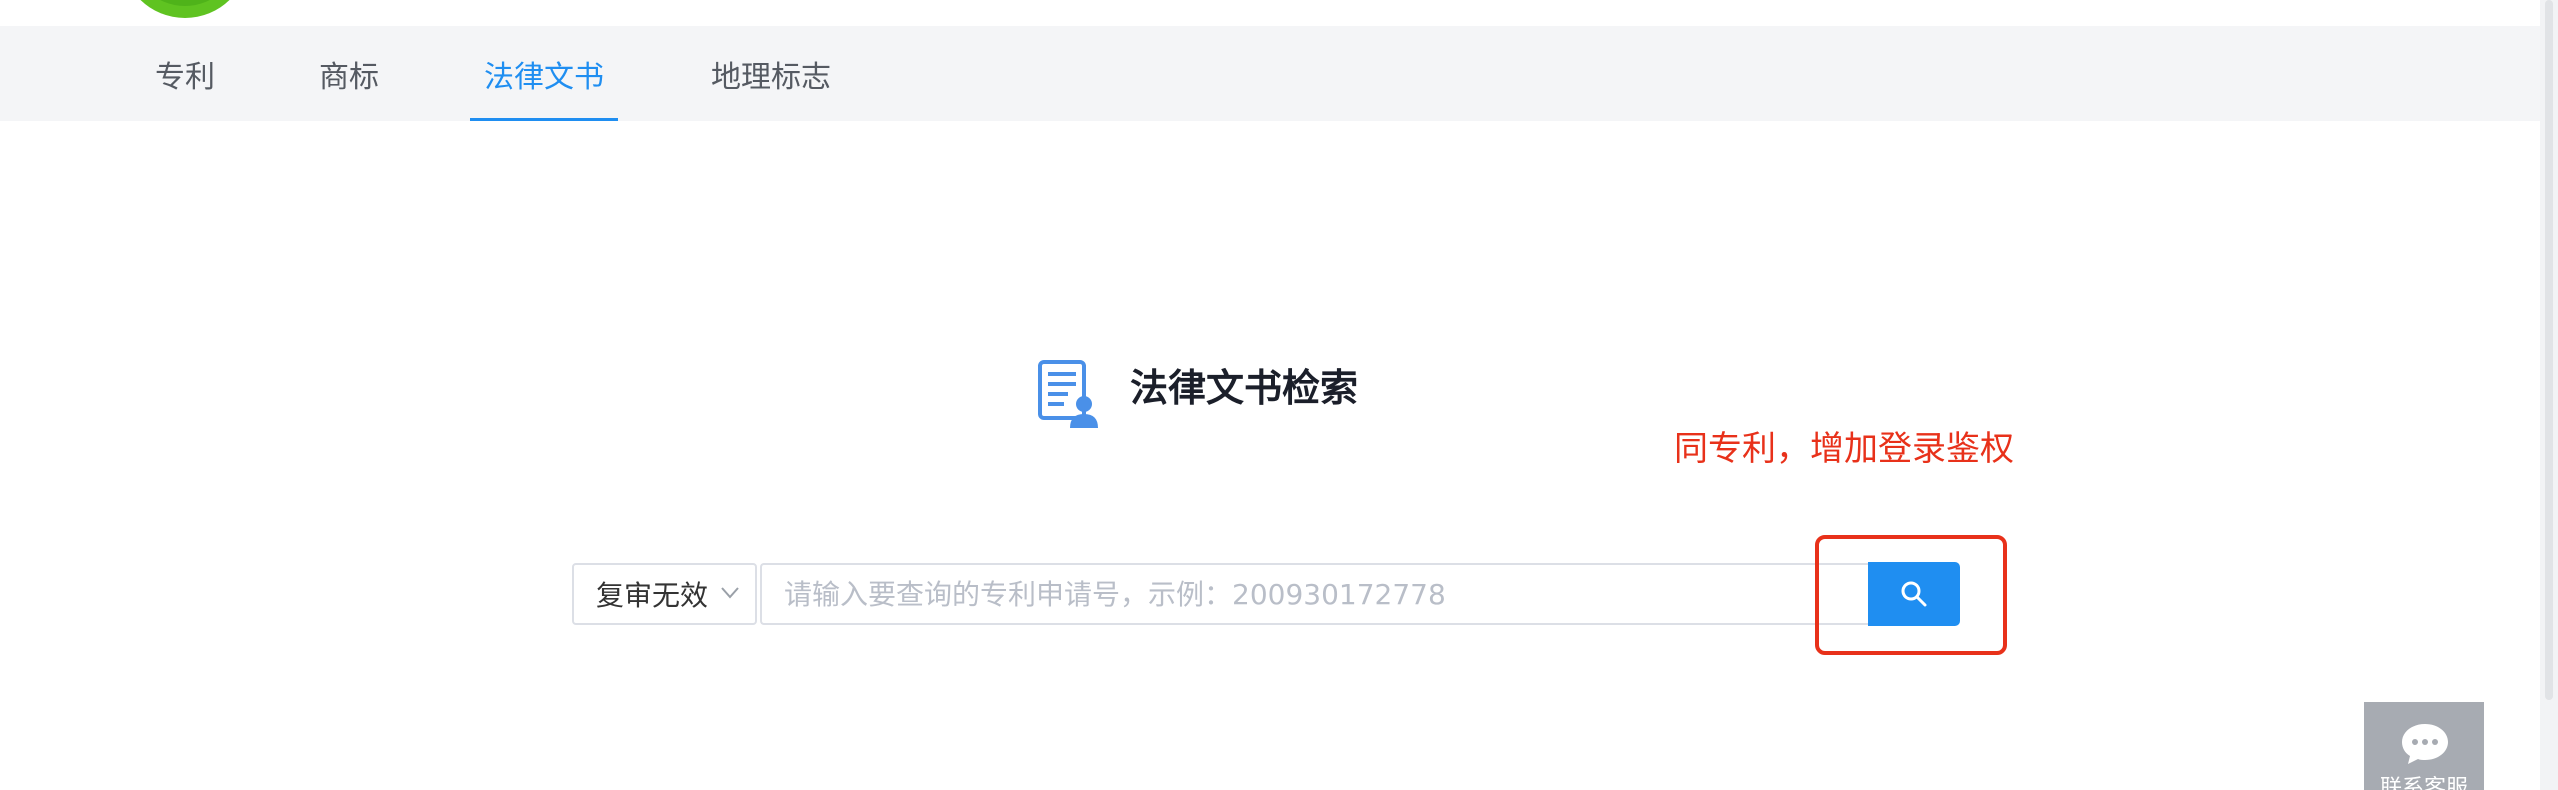 The width and height of the screenshot is (2558, 790). I want to click on tab-trademark: 商标, so click(349, 73).